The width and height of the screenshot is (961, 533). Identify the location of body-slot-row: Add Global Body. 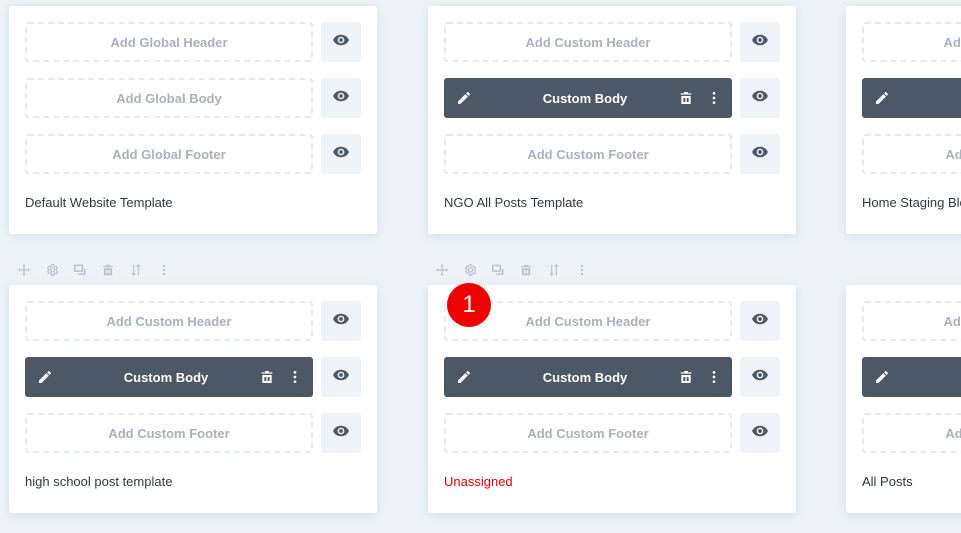
(193, 98).